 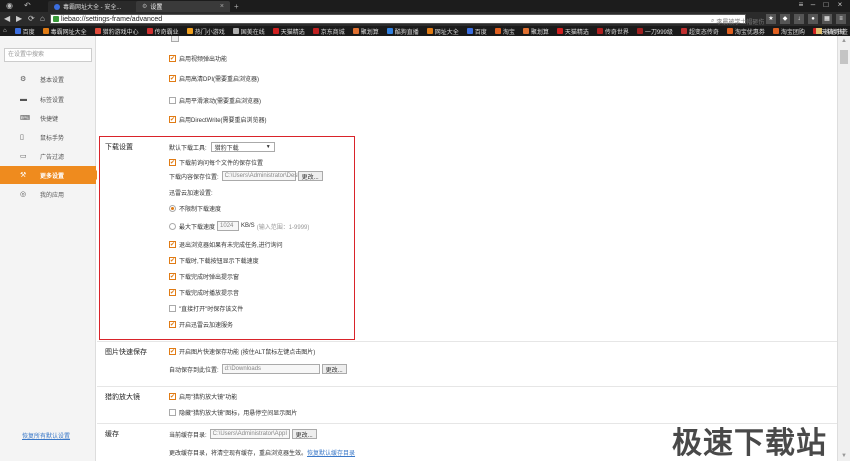 I want to click on option-open-save: "直接打开"时保存该文件, so click(x=206, y=308).